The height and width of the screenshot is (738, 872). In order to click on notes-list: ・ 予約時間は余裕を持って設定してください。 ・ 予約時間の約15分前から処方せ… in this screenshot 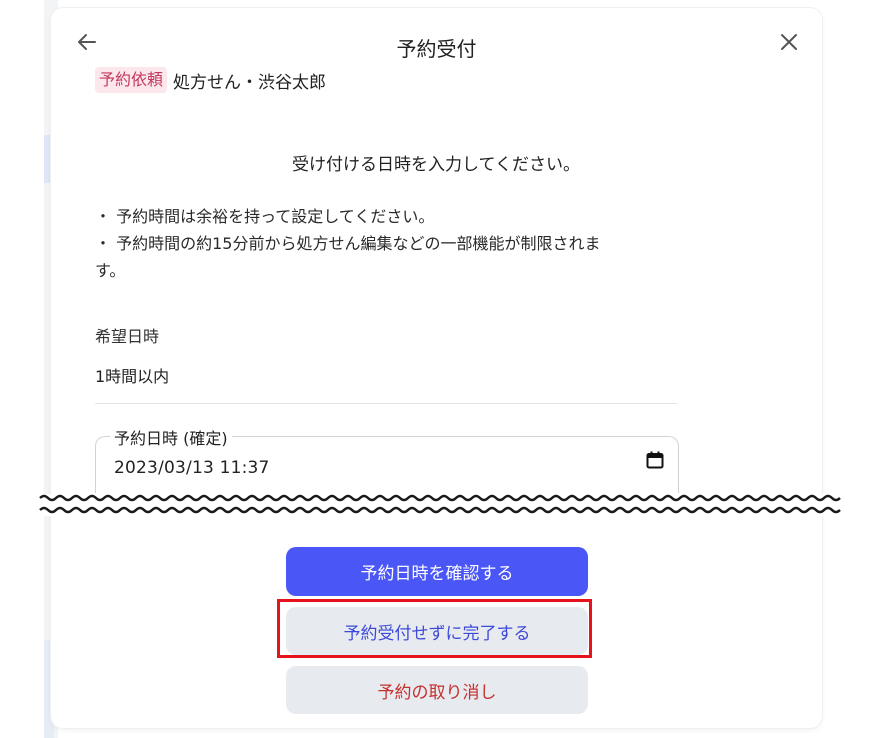, I will do `click(387, 243)`.